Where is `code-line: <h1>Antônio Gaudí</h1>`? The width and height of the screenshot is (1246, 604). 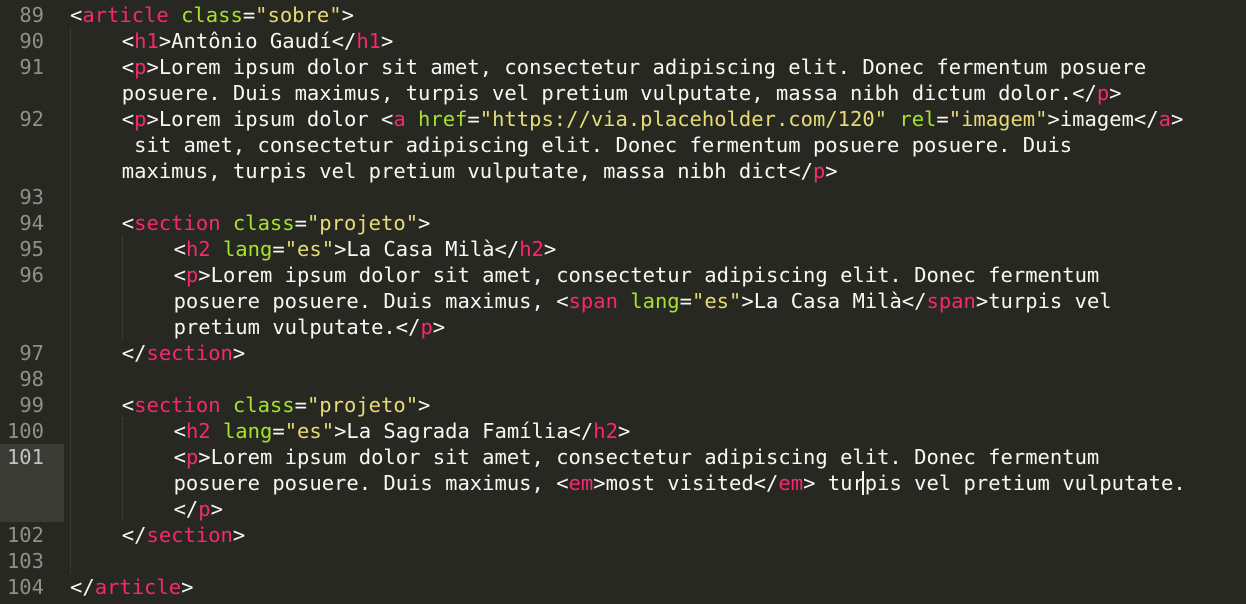 code-line: <h1>Antônio Gaudí</h1> is located at coordinates (258, 41).